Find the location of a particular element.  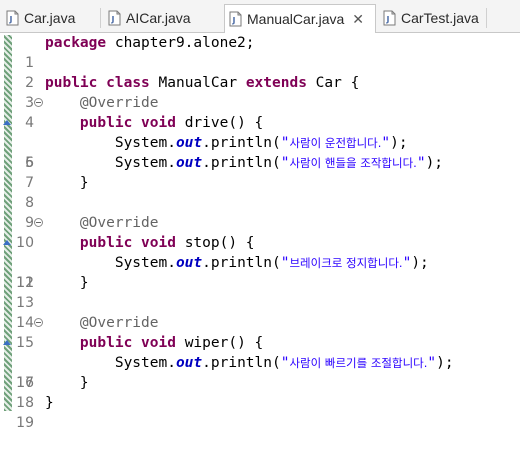

keyword: package is located at coordinates (76, 43).